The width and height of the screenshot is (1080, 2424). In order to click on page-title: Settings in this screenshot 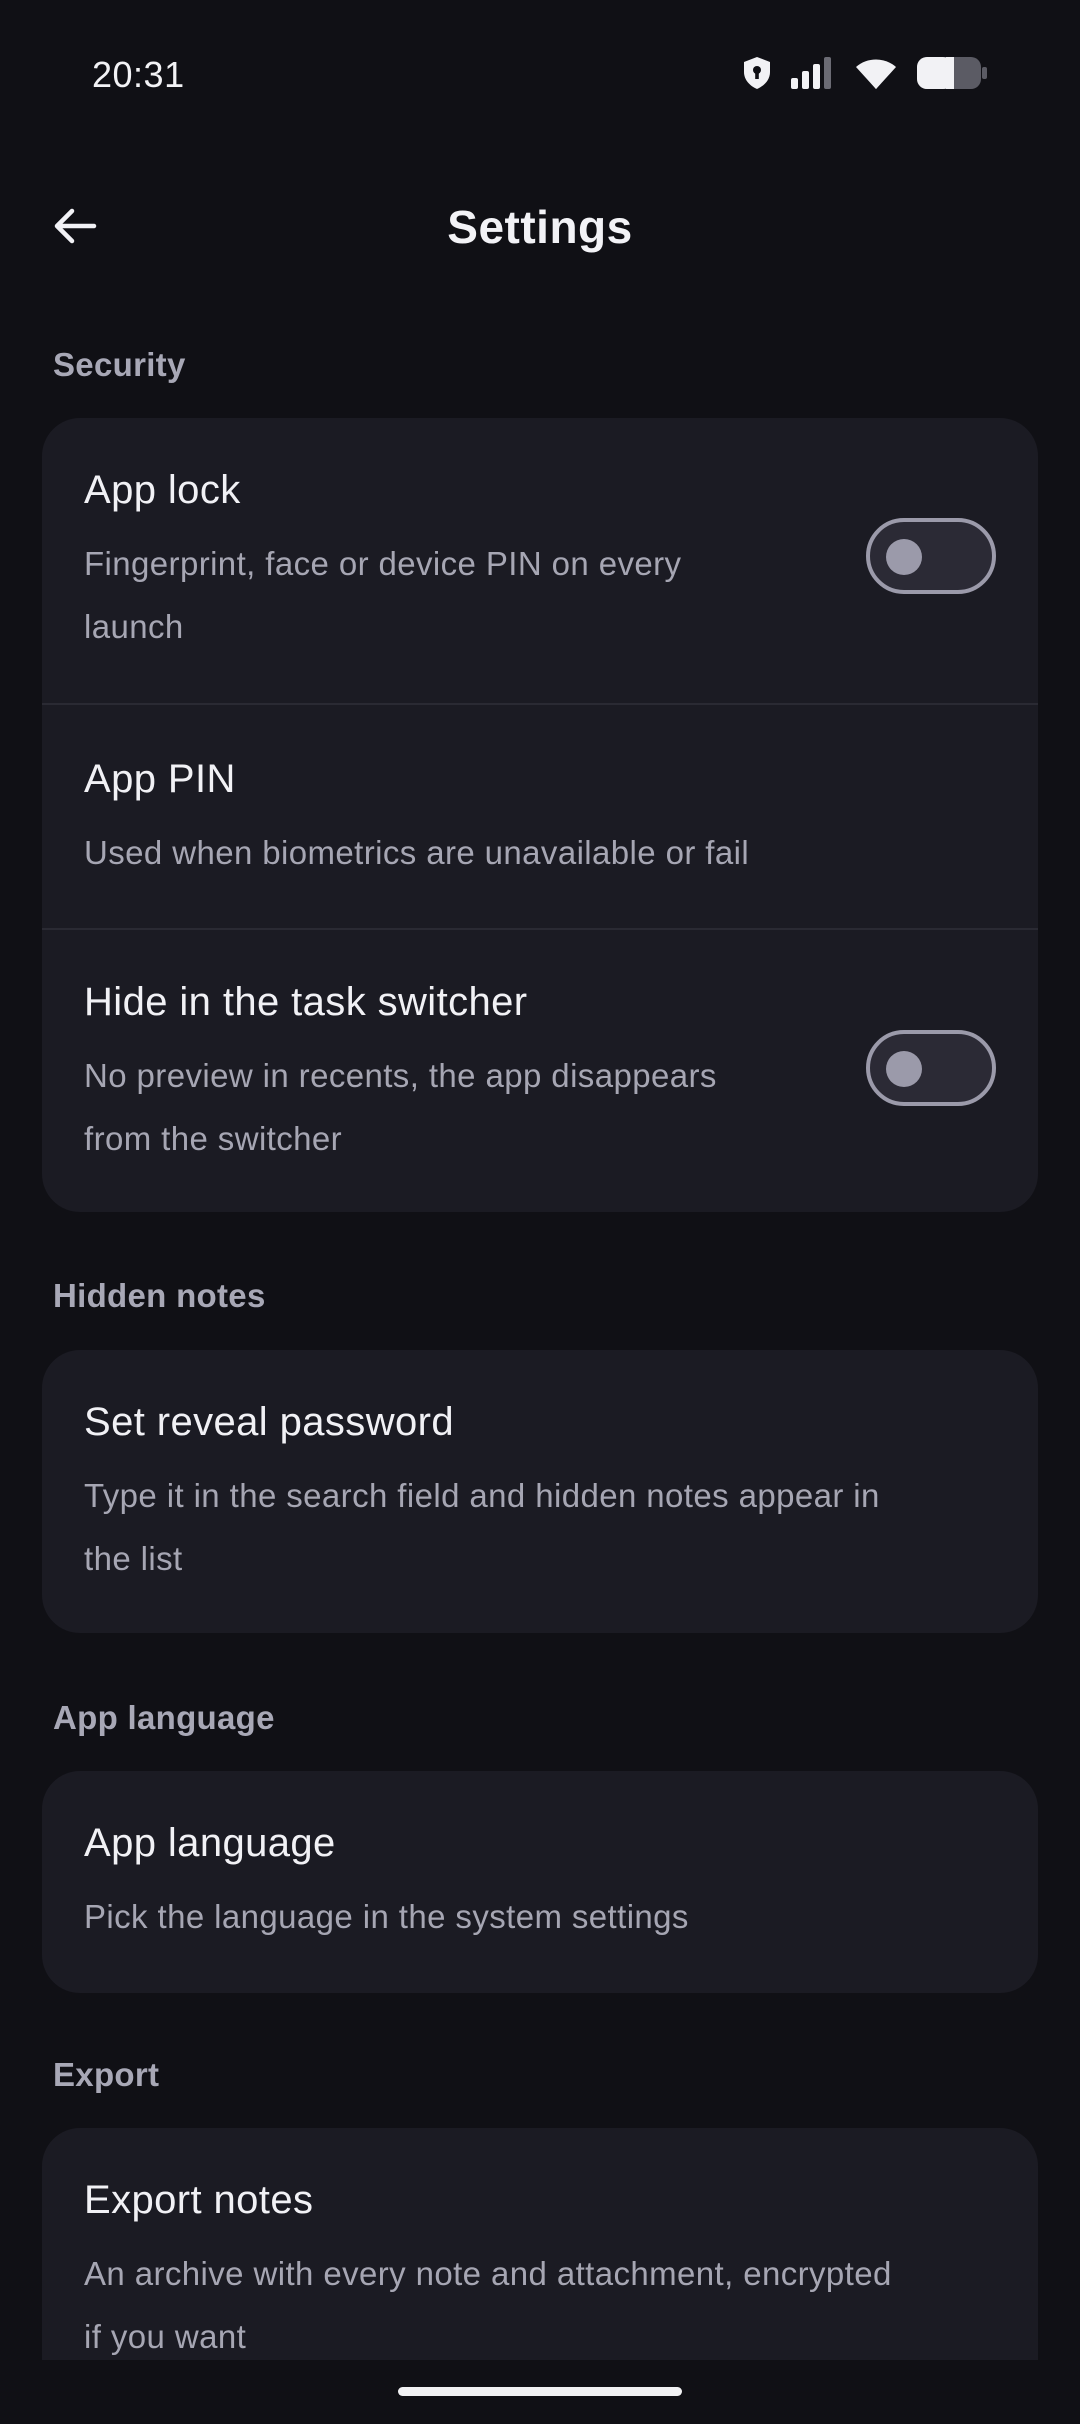, I will do `click(540, 227)`.